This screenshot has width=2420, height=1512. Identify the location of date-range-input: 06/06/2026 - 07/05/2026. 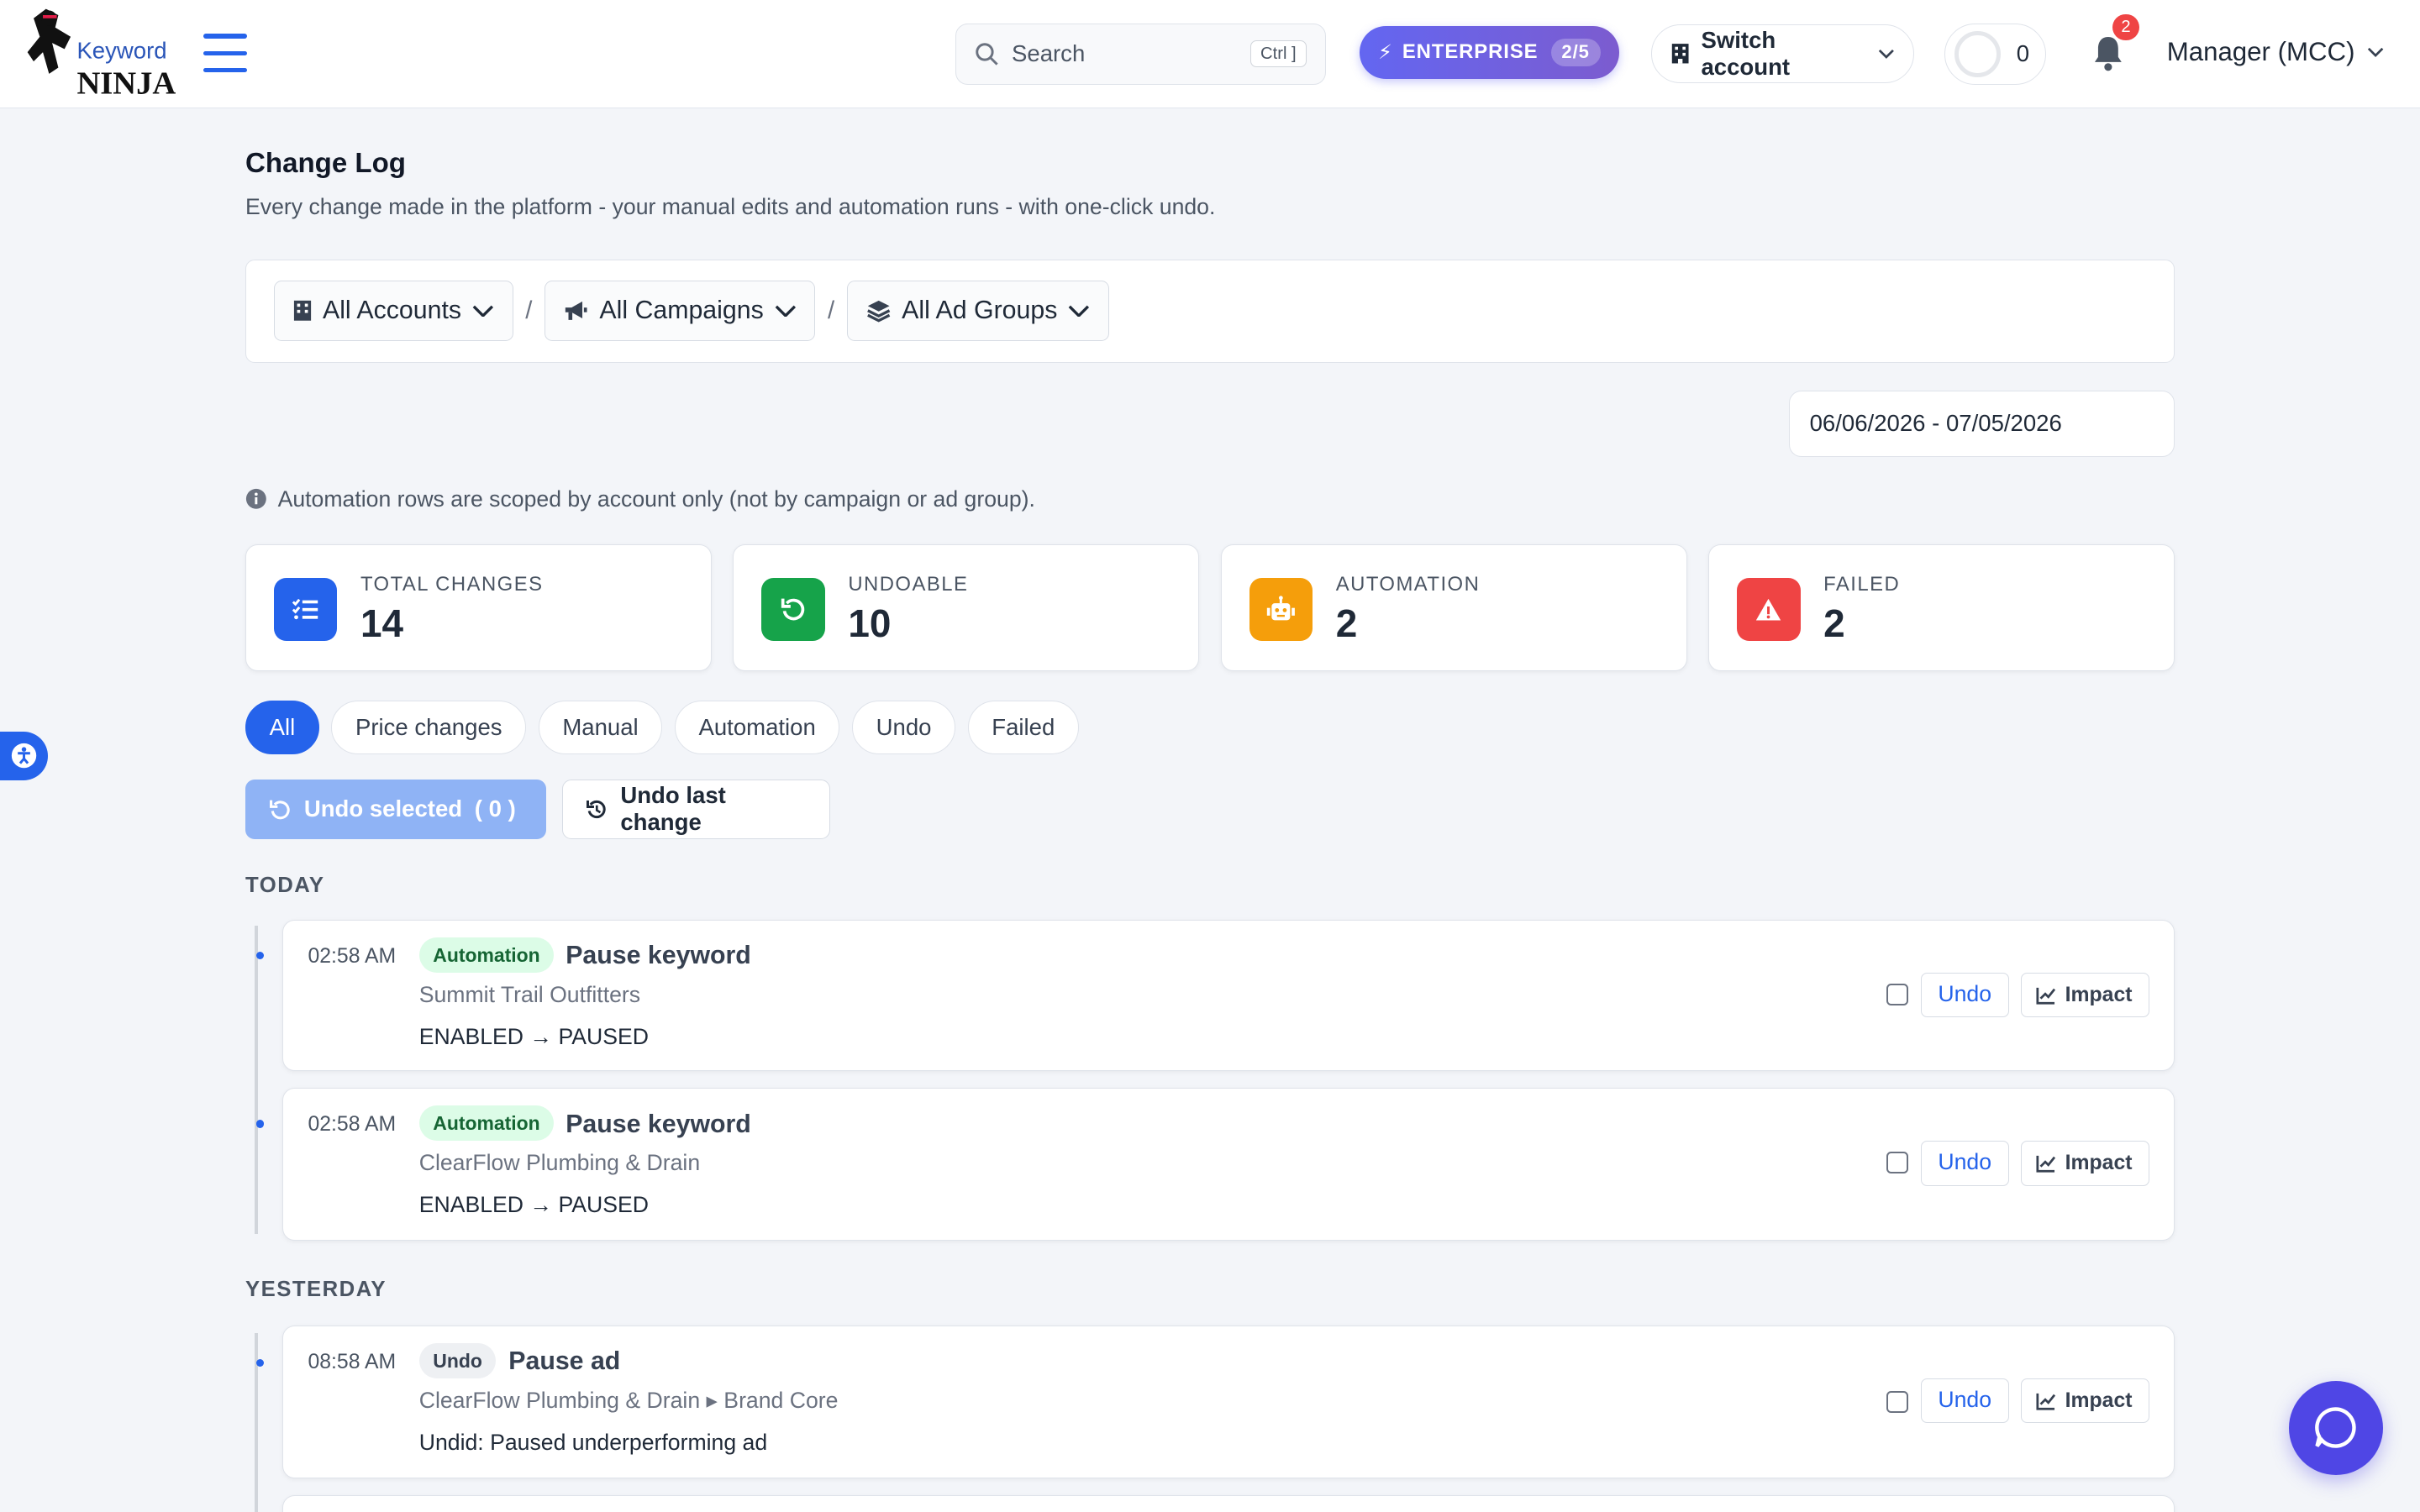
(1982, 423).